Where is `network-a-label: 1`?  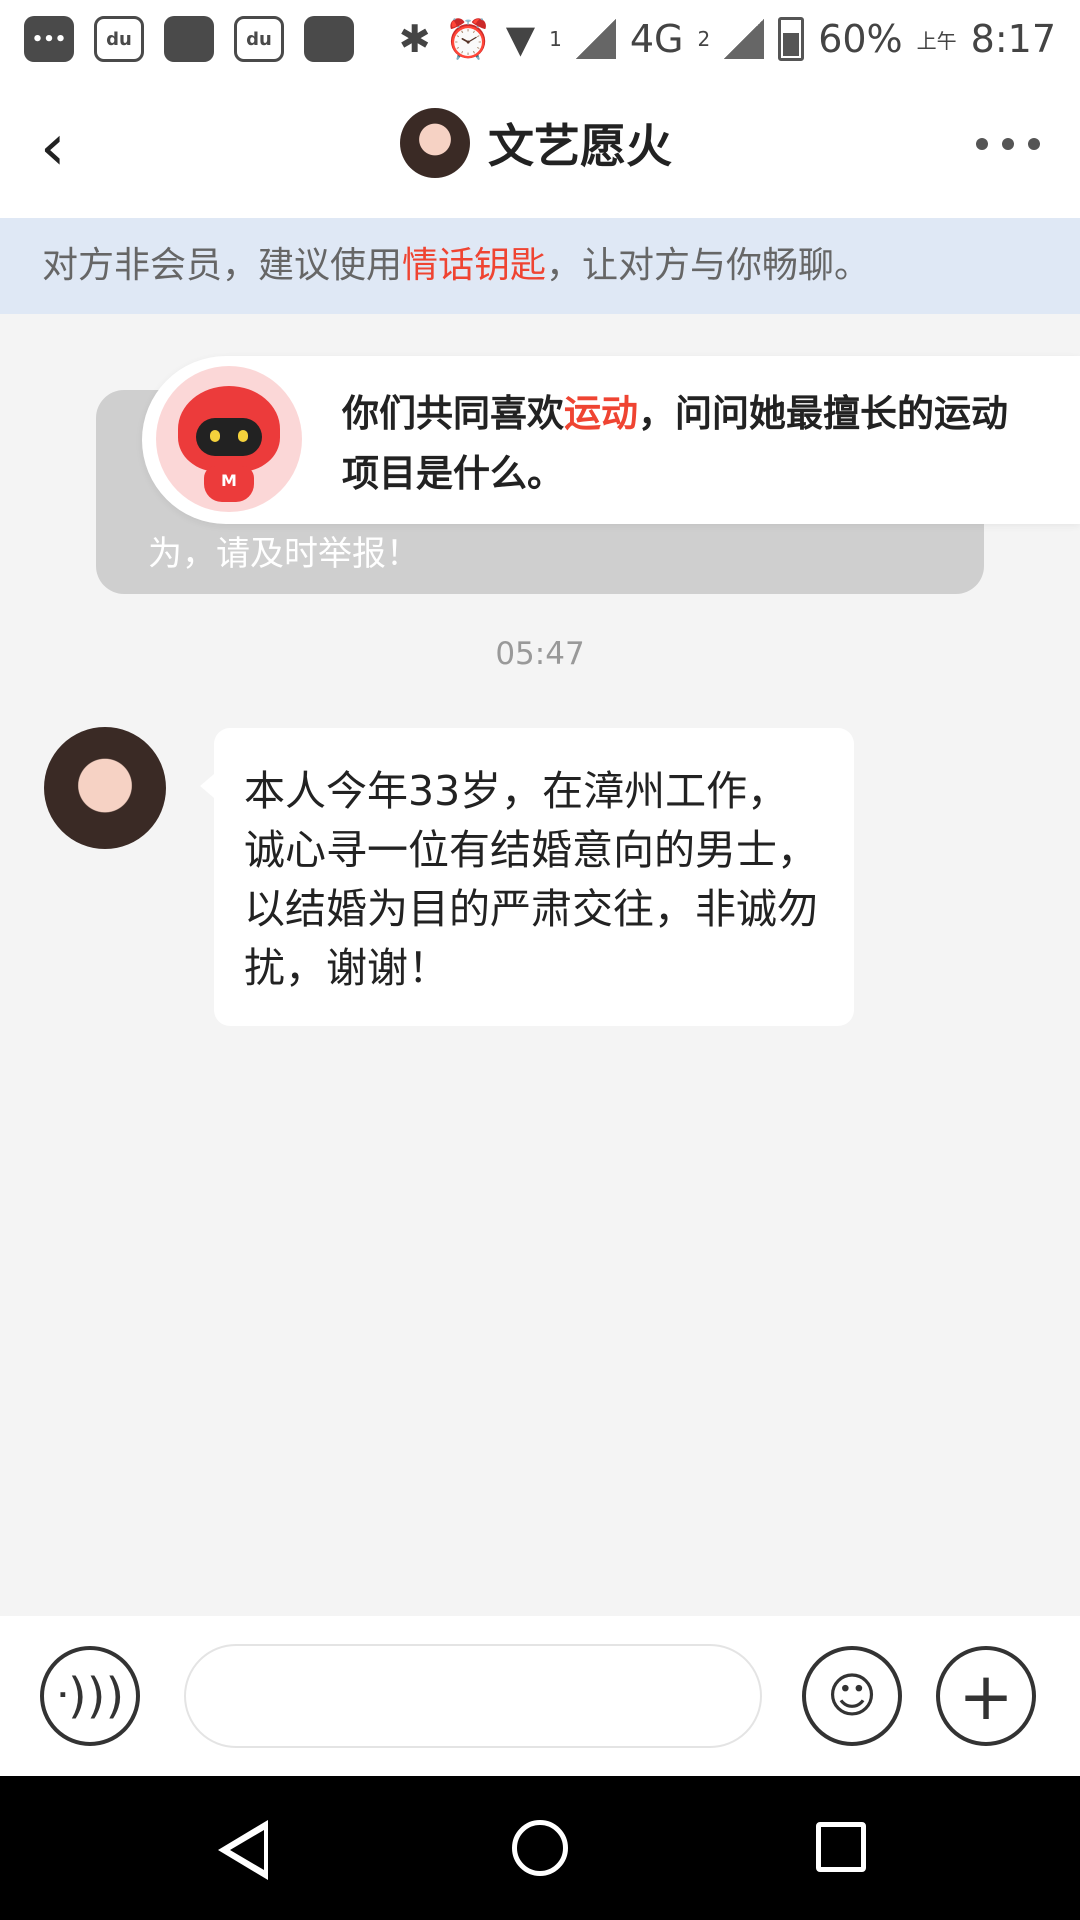
network-a-label: 1 is located at coordinates (555, 39).